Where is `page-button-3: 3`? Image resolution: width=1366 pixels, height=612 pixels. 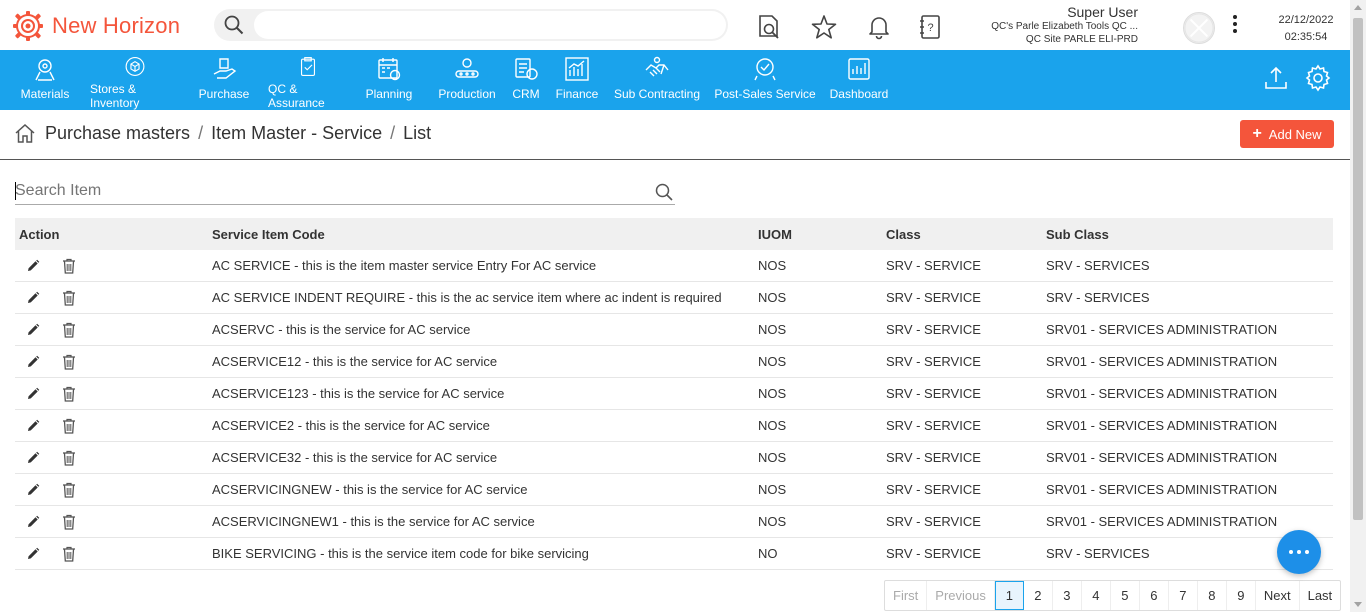 page-button-3: 3 is located at coordinates (1067, 595).